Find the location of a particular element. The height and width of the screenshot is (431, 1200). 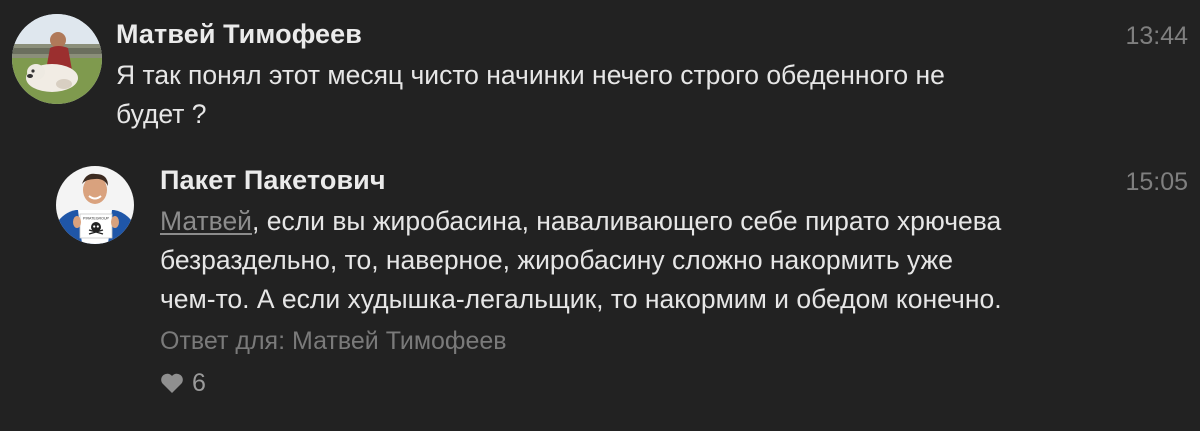

comment-time: 15:05 is located at coordinates (1156, 182).